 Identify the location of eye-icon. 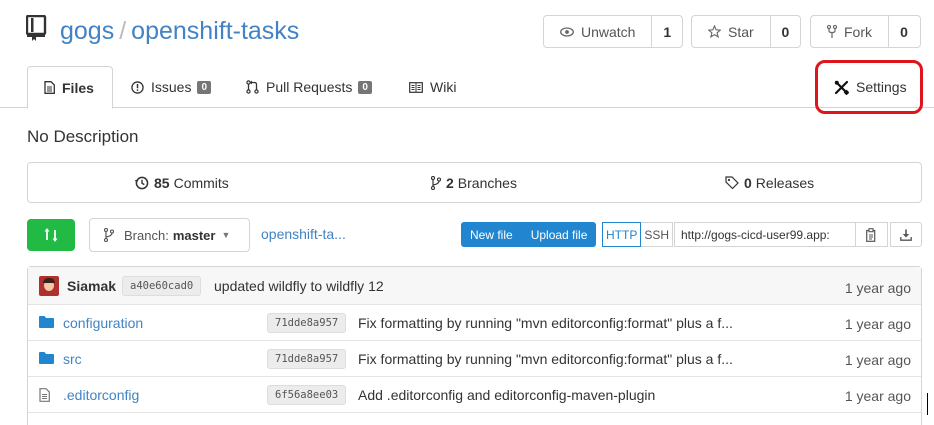
(567, 31).